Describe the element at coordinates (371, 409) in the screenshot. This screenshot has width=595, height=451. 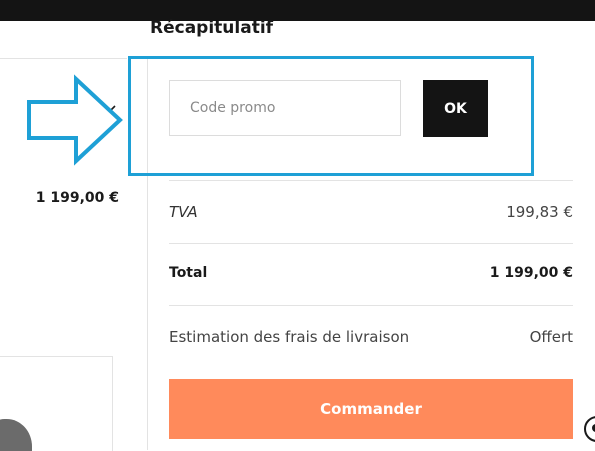
I see `order-button: Commander` at that location.